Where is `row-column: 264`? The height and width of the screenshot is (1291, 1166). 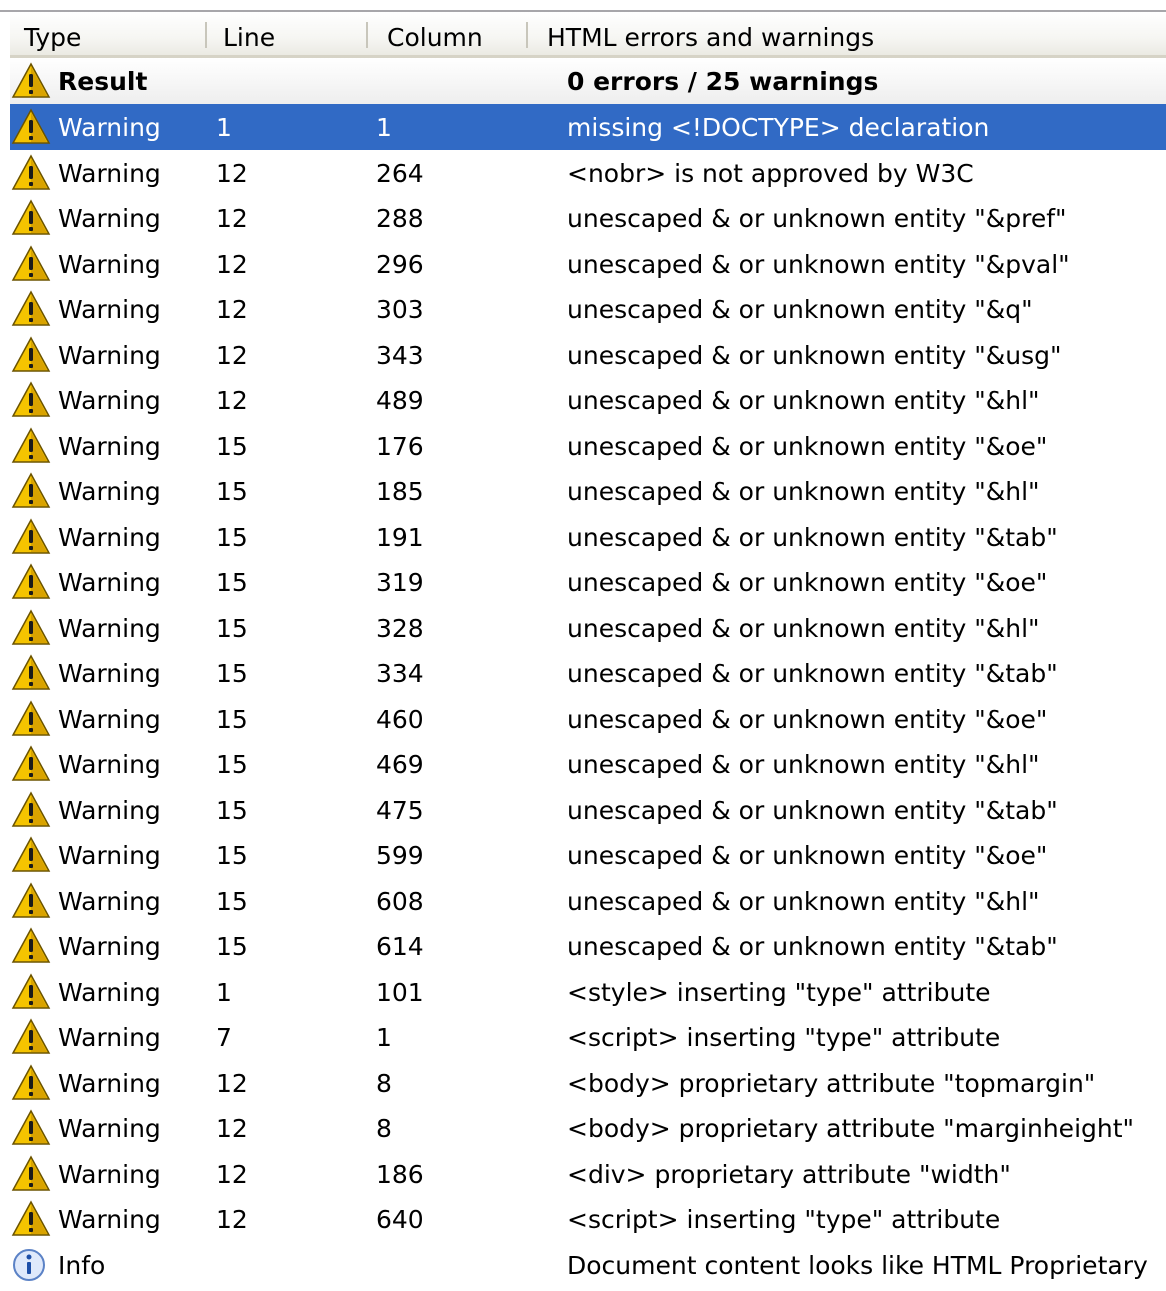 row-column: 264 is located at coordinates (400, 173).